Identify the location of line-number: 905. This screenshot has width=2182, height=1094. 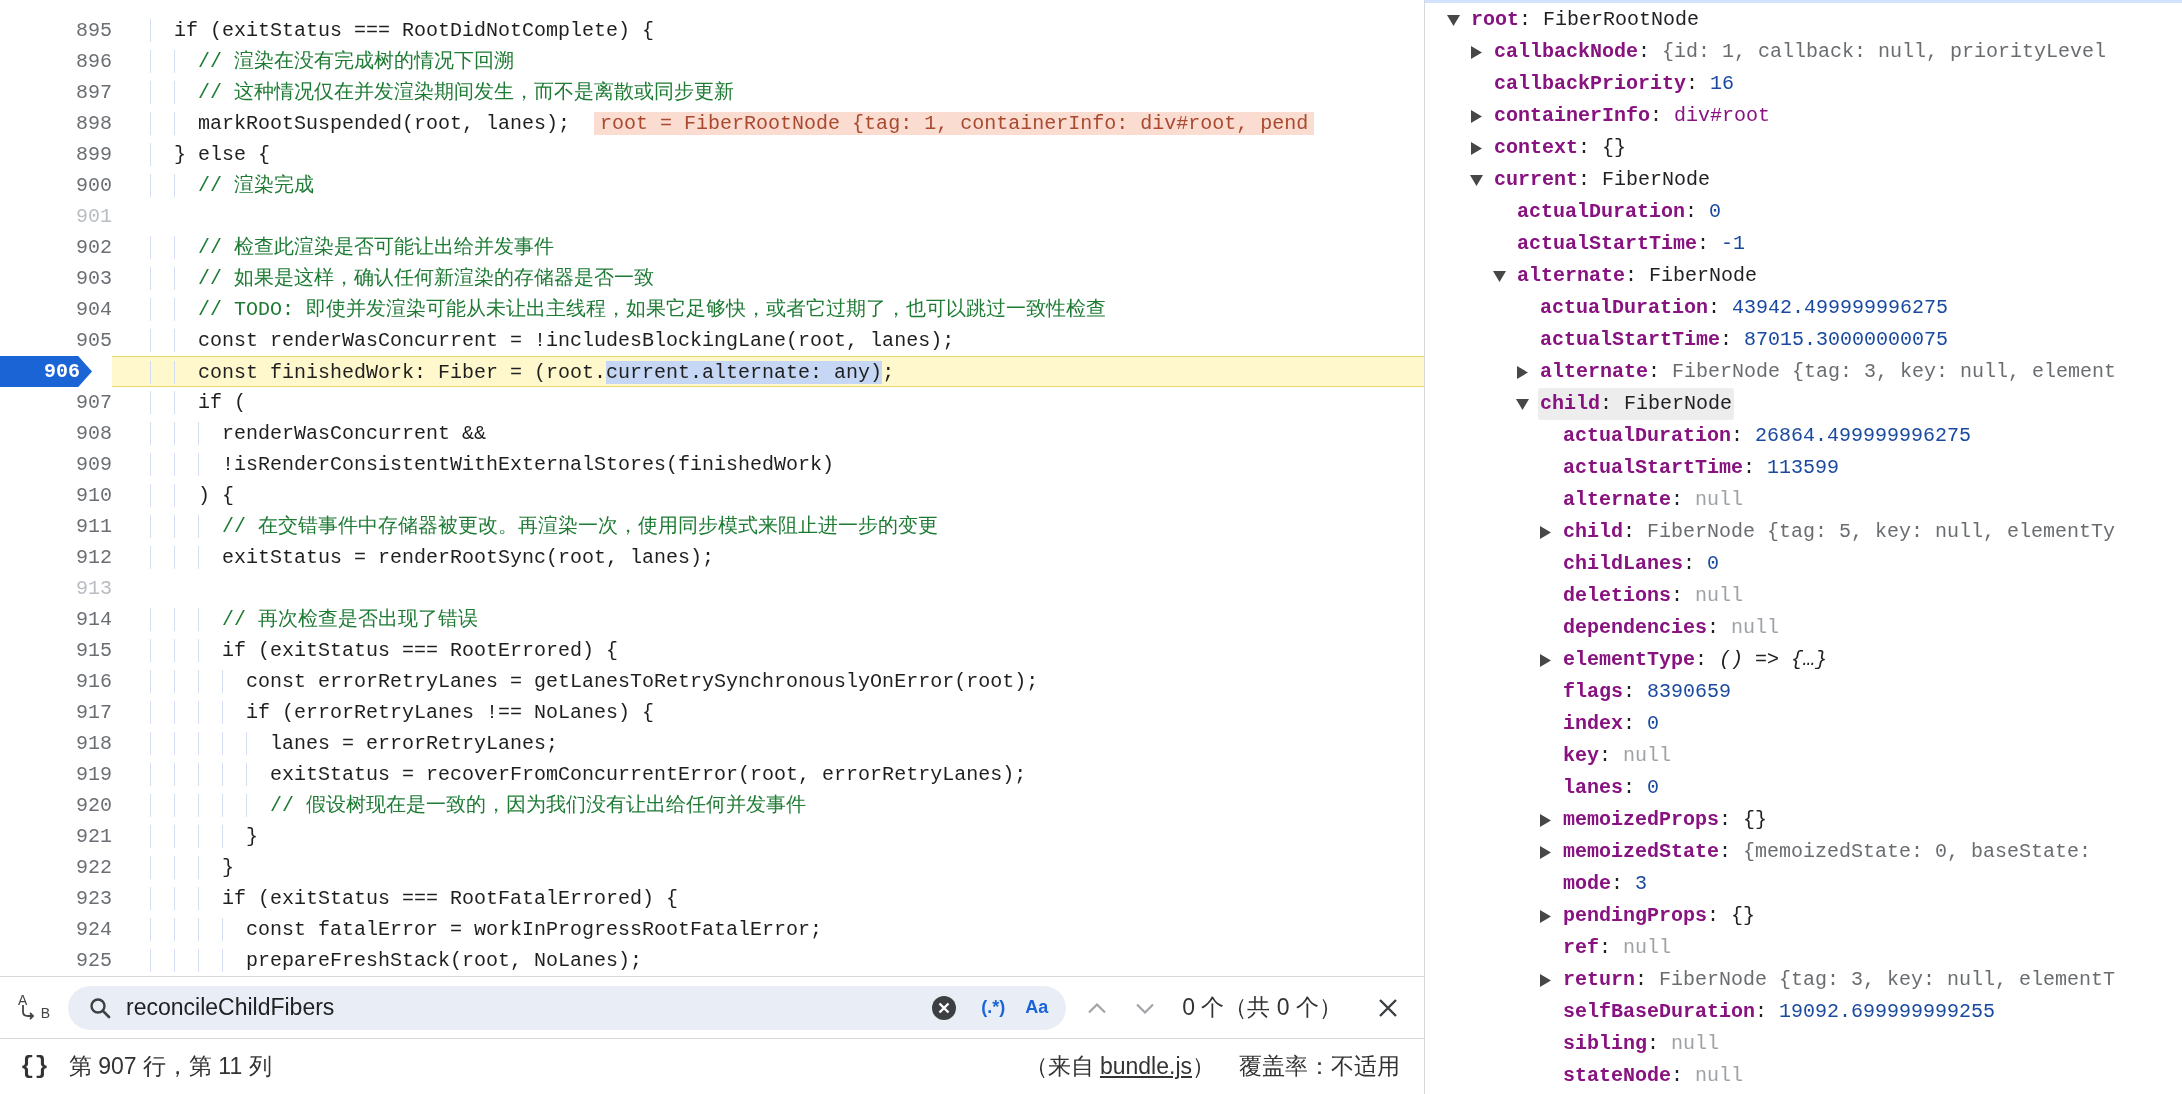
(94, 340).